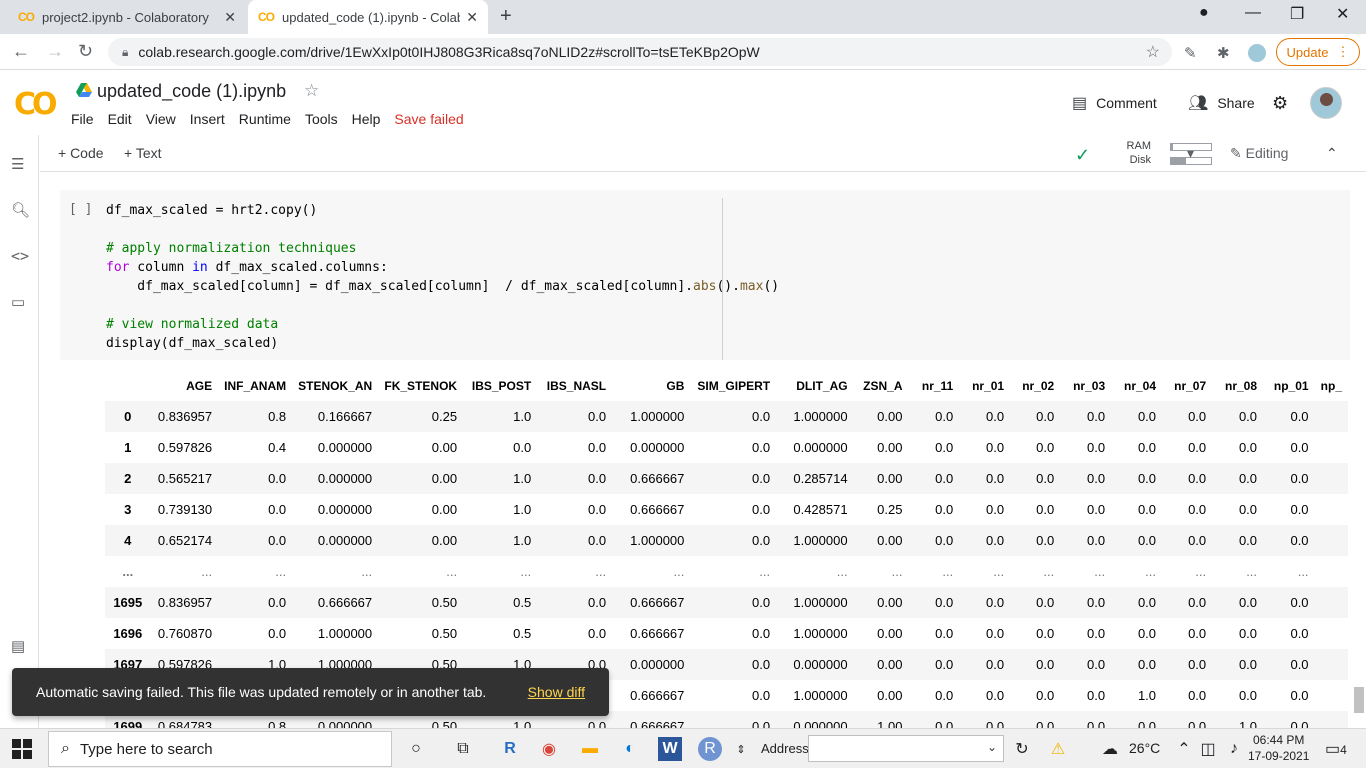 Image resolution: width=1366 pixels, height=768 pixels. What do you see at coordinates (1336, 749) in the screenshot?
I see `notifications-icon: ▭4` at bounding box center [1336, 749].